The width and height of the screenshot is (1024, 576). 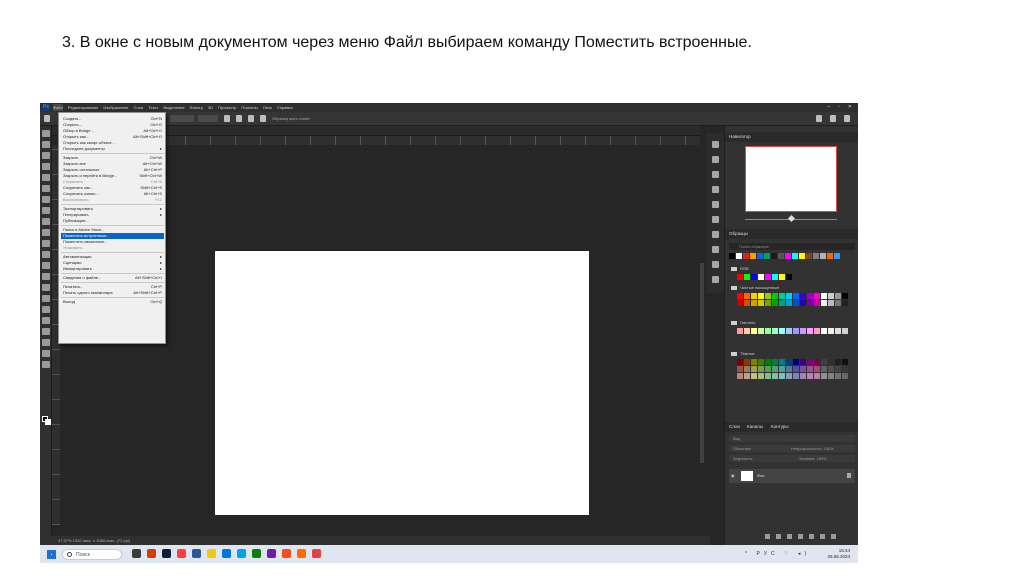 I want to click on file-menu-item: Последние документы ▸, so click(x=112, y=149).